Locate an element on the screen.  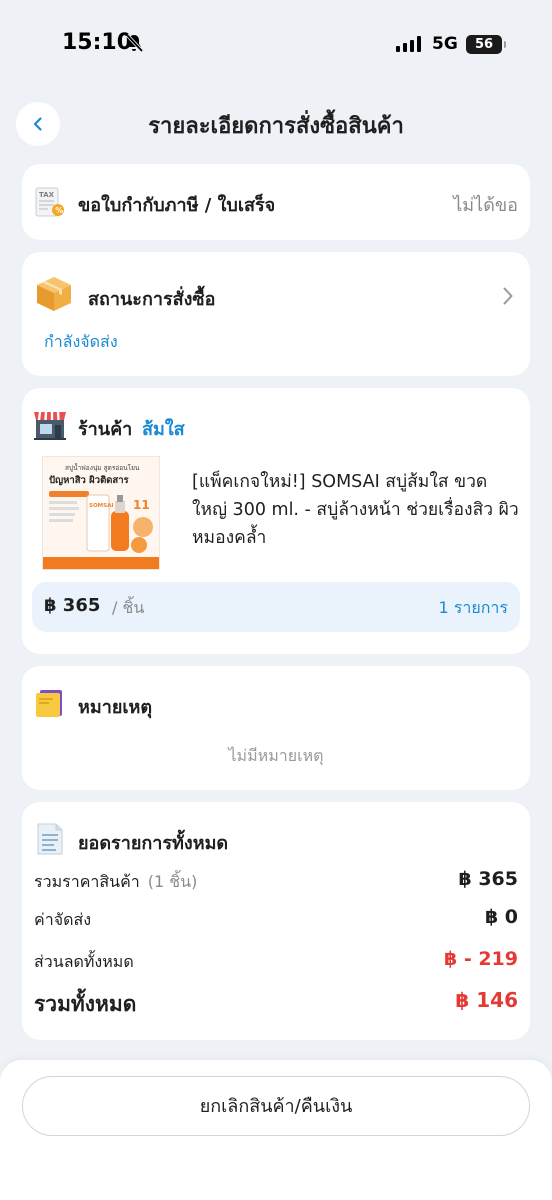
chevron-right-icon is located at coordinates (508, 298).